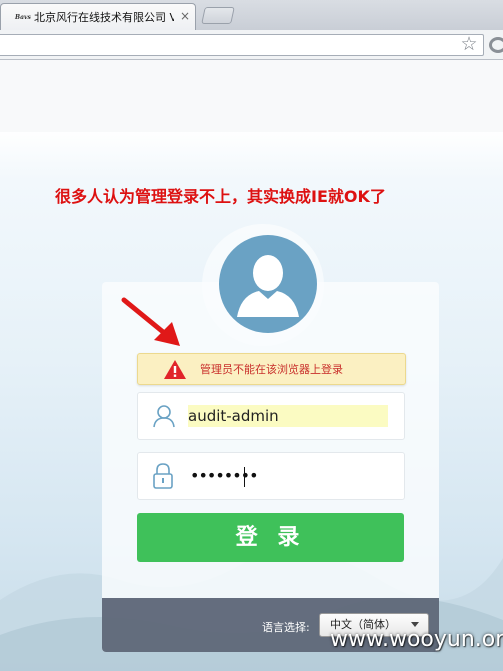 This screenshot has height=671, width=503. Describe the element at coordinates (496, 45) in the screenshot. I see `menu-icon` at that location.